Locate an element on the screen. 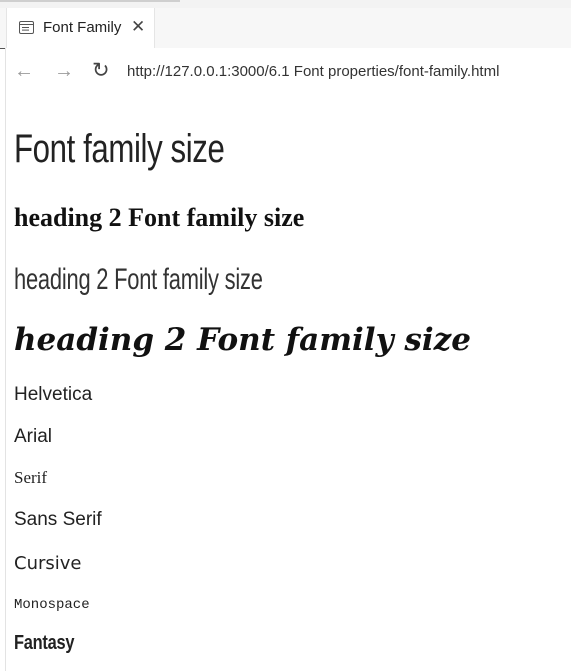 This screenshot has height=671, width=571. paragraph-sans-serif: Sans Serif is located at coordinates (58, 519).